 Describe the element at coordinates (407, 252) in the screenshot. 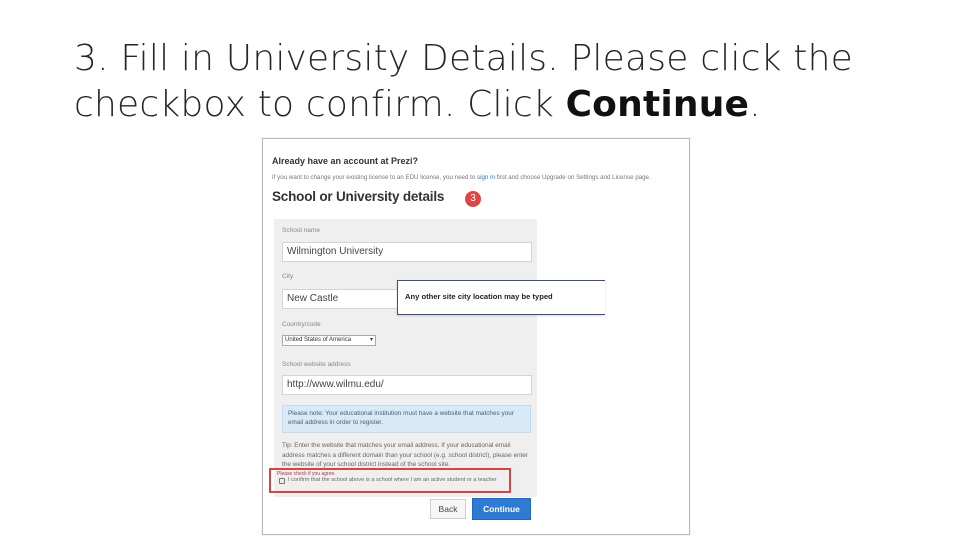

I see `school-name-input: Wilmington University` at that location.